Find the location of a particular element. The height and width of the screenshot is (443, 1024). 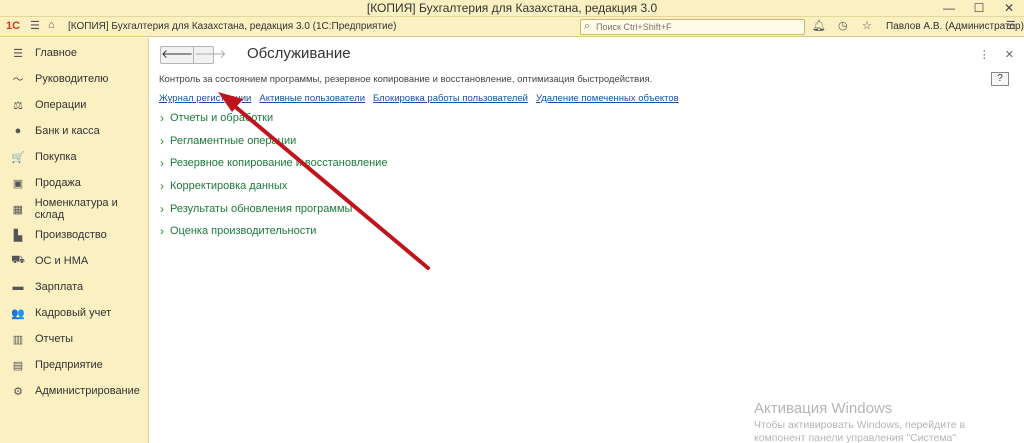

group-reports: › Отчеты и обработки is located at coordinates (216, 118).